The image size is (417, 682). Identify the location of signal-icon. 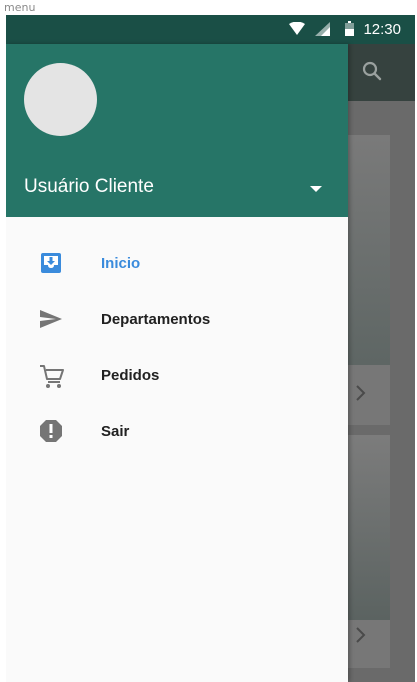
(322, 31).